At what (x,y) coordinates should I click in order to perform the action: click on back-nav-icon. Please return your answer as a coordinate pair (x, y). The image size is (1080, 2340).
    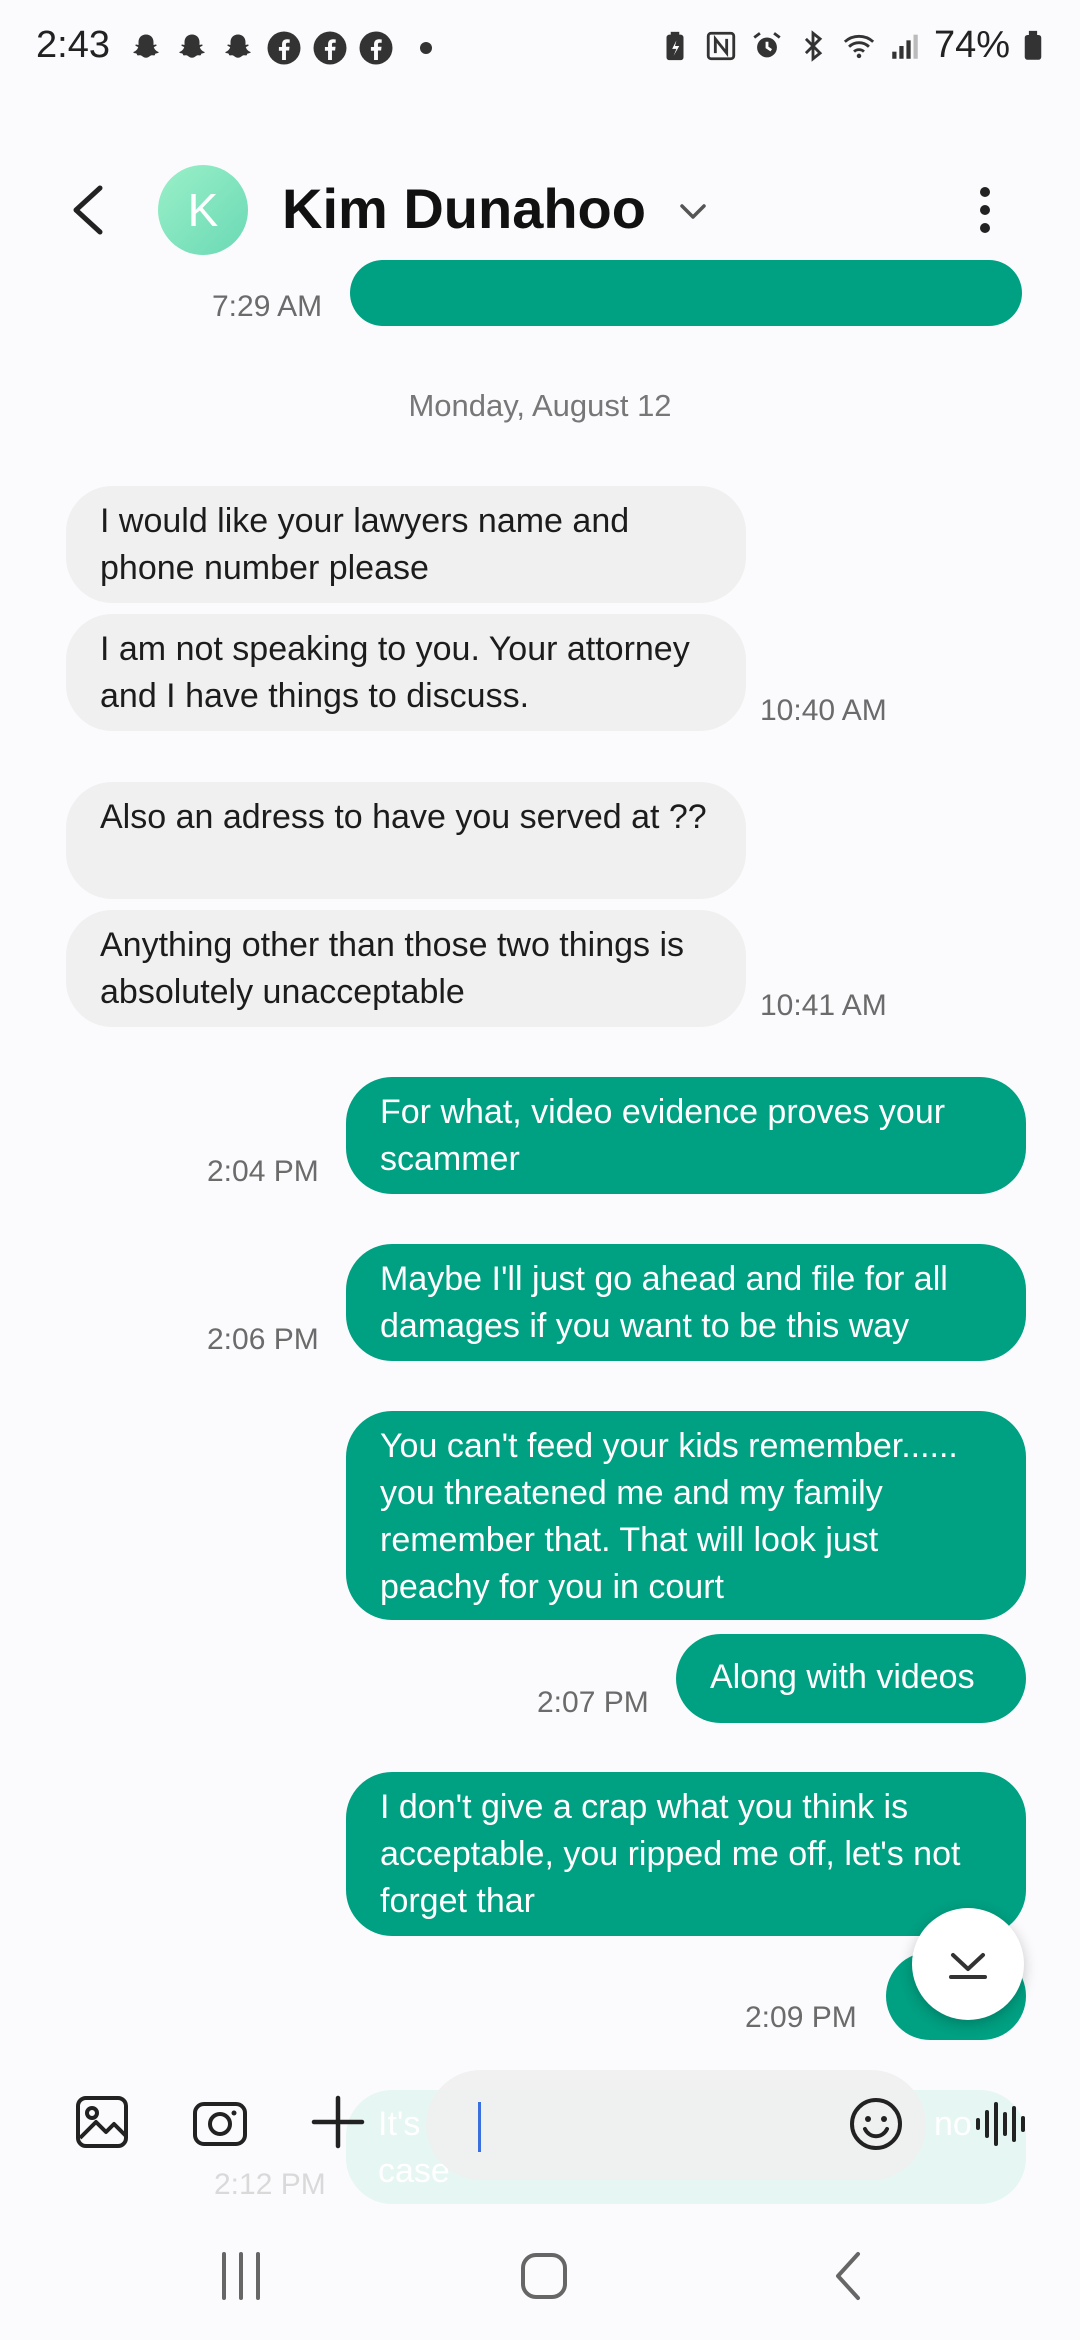
    Looking at the image, I should click on (848, 2276).